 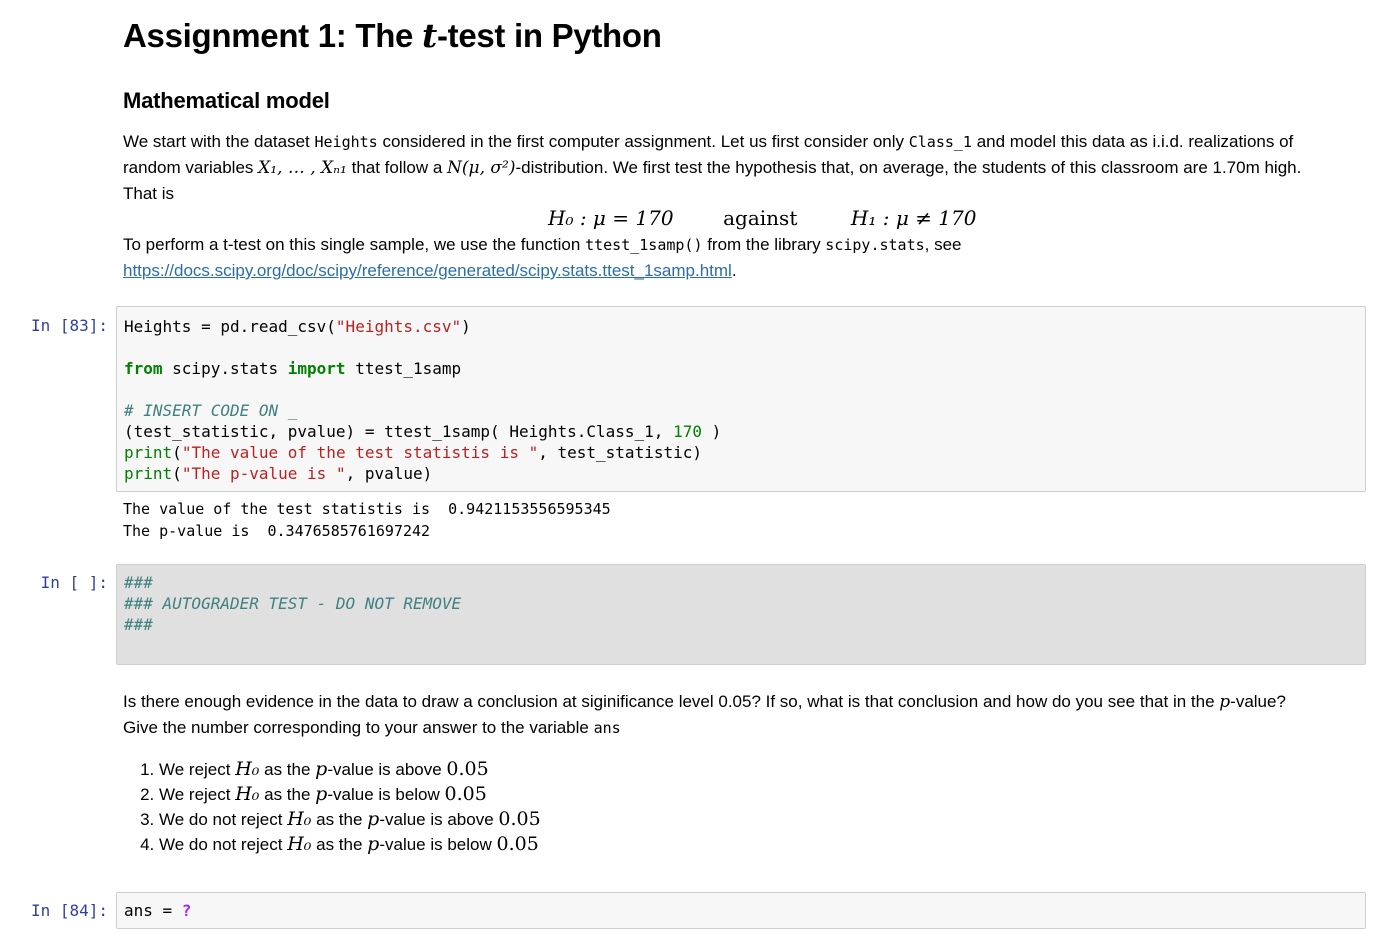 I want to click on question-text: -value?, so click(x=1258, y=701).